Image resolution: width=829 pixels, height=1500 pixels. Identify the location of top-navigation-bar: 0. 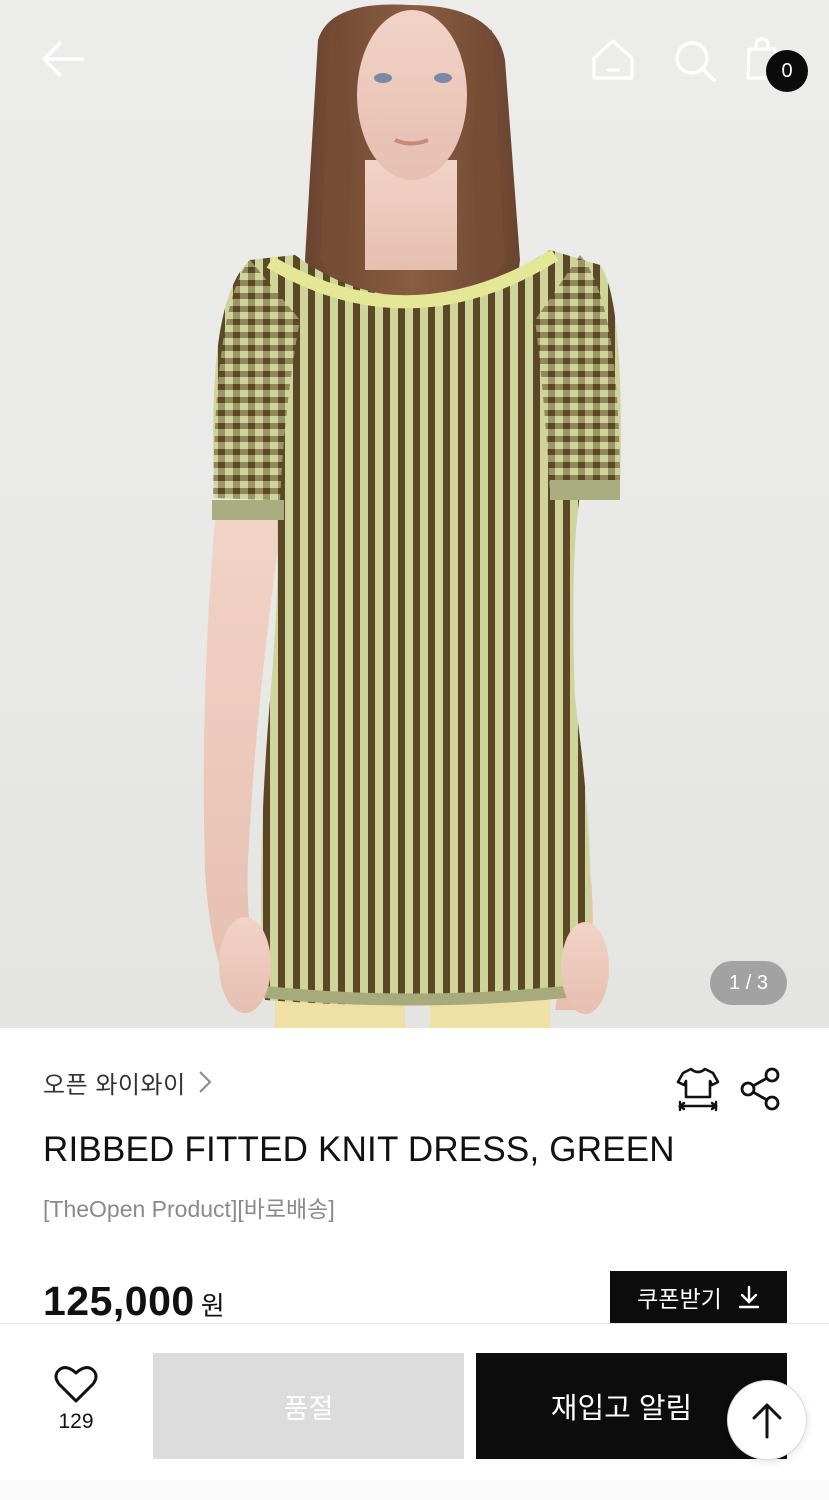
(414, 60).